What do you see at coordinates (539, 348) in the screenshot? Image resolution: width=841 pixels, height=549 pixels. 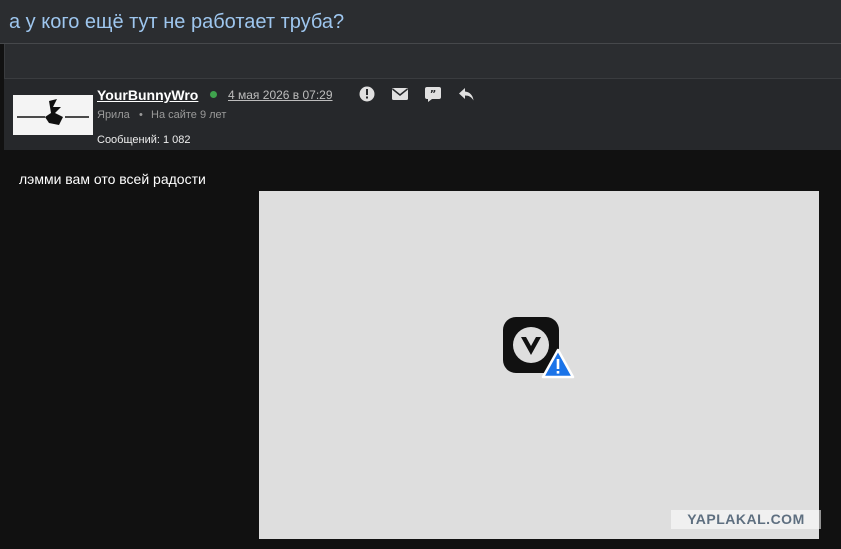 I see `vivaldi-warning-icon` at bounding box center [539, 348].